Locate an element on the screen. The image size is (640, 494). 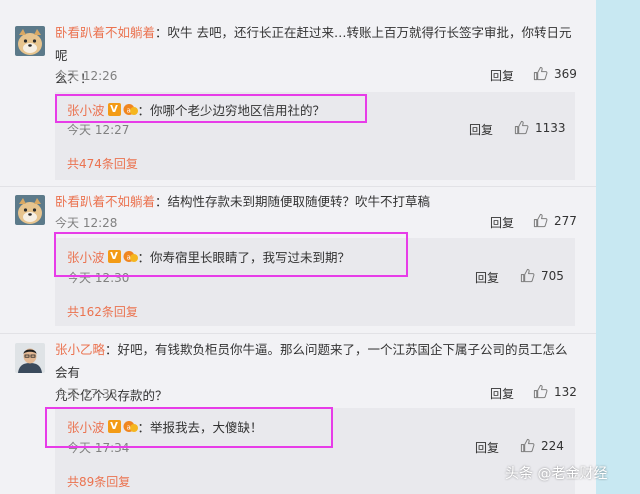
right-side-panel is located at coordinates (618, 247).